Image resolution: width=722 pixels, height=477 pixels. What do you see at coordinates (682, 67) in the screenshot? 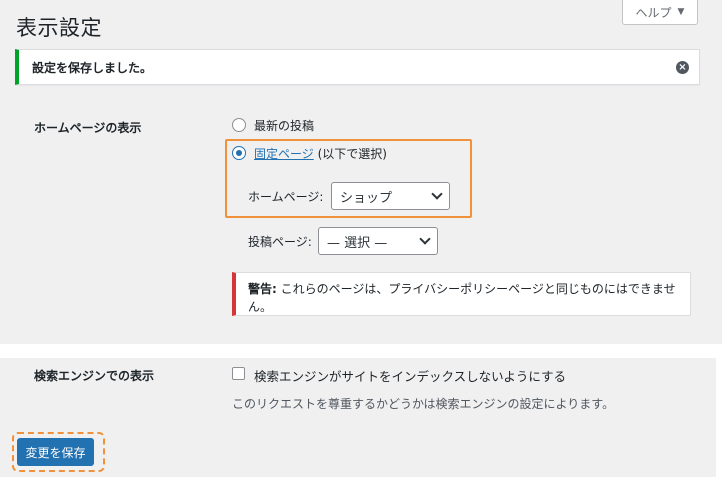
I see `close-circle-icon: ×` at bounding box center [682, 67].